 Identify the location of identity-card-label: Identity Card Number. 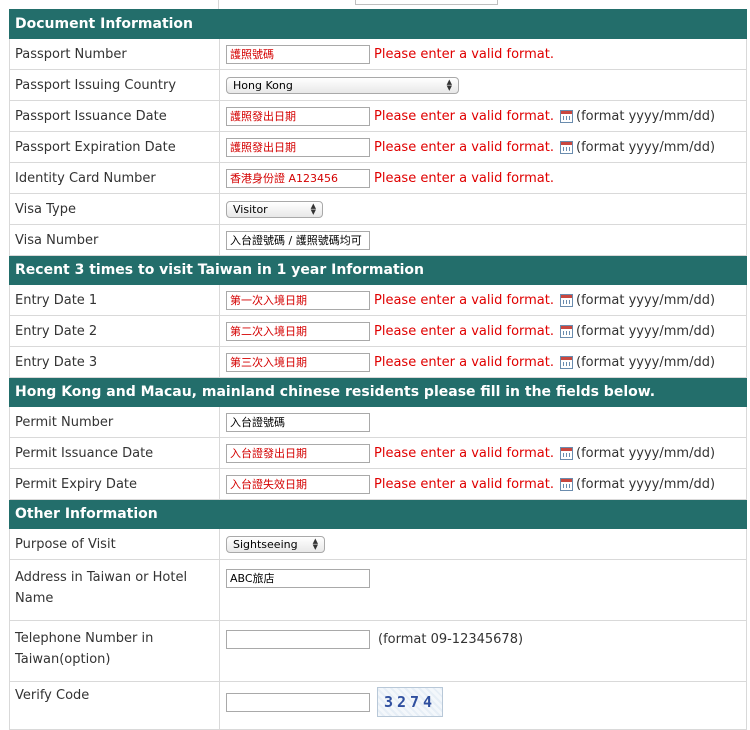
(114, 178).